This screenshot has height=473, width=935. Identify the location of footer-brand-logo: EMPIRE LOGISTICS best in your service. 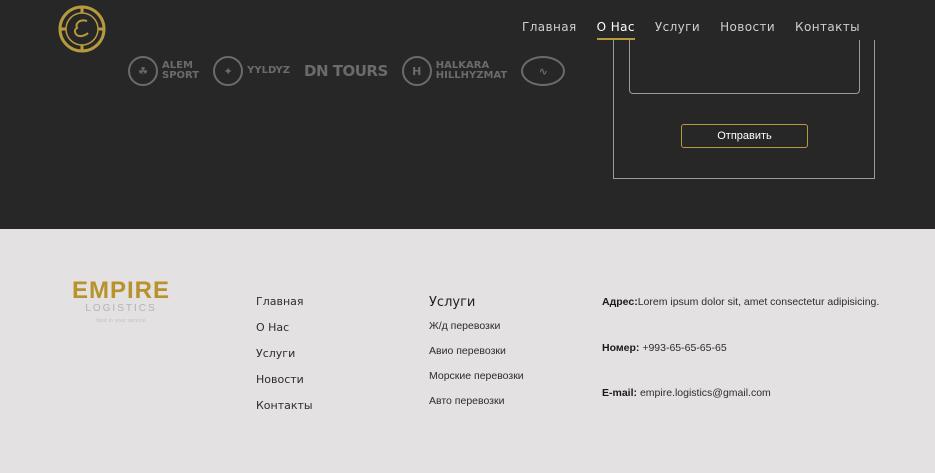
(121, 302).